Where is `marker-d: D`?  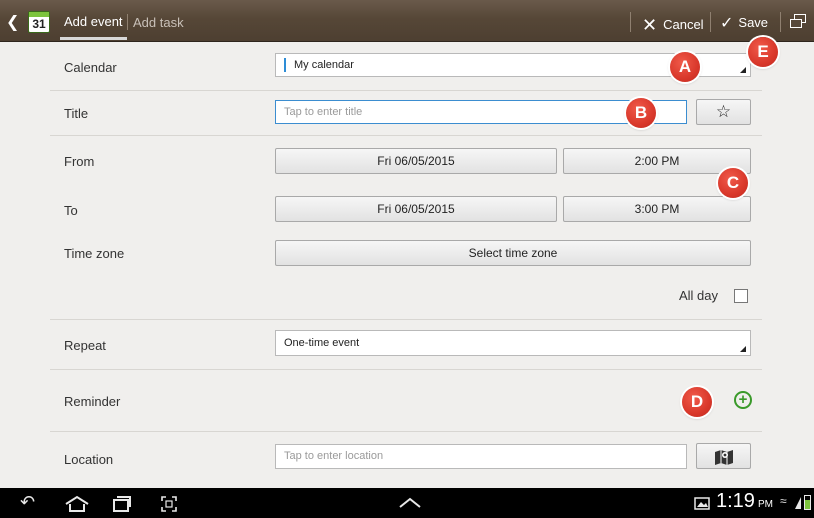
marker-d: D is located at coordinates (697, 402).